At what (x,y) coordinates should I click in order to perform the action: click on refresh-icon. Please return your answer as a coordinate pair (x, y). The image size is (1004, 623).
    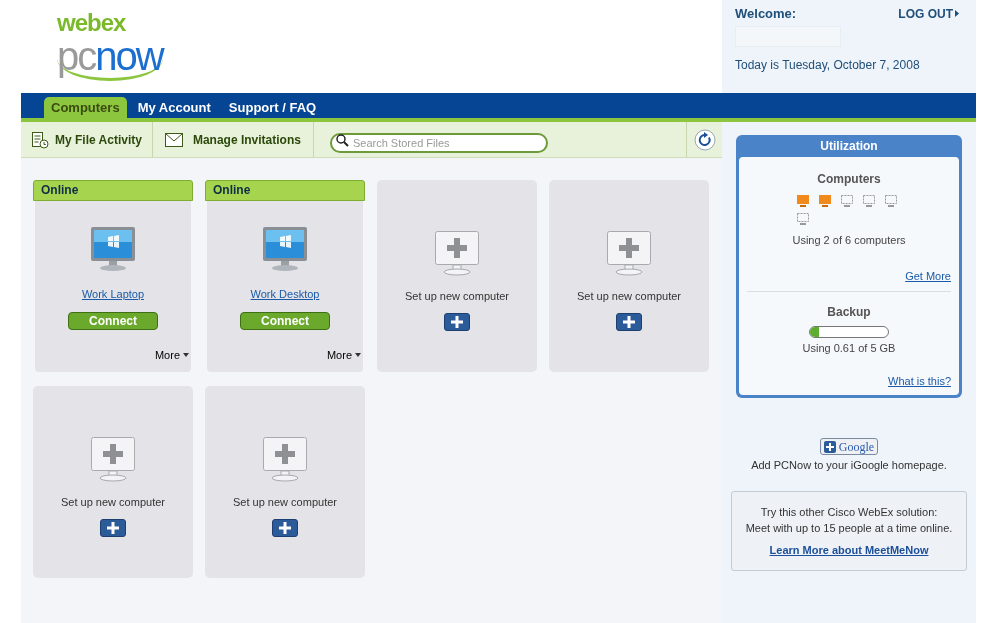
    Looking at the image, I should click on (704, 139).